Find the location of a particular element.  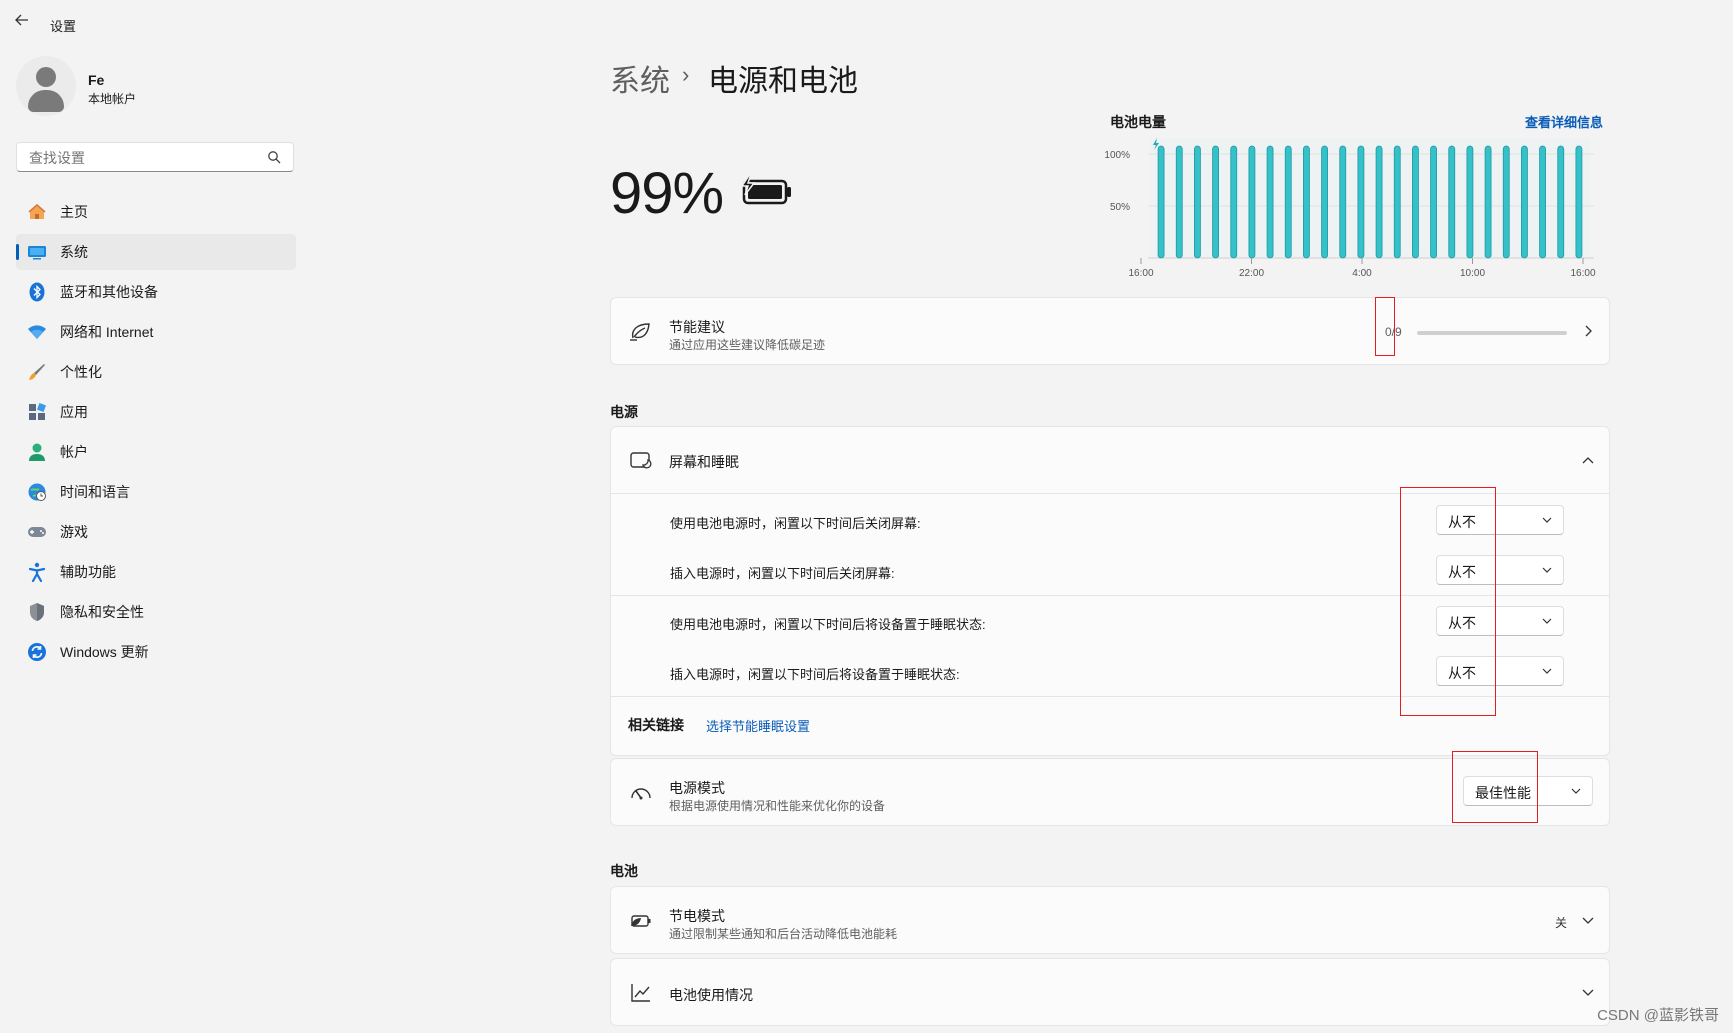

account-name: Fe is located at coordinates (96, 80).